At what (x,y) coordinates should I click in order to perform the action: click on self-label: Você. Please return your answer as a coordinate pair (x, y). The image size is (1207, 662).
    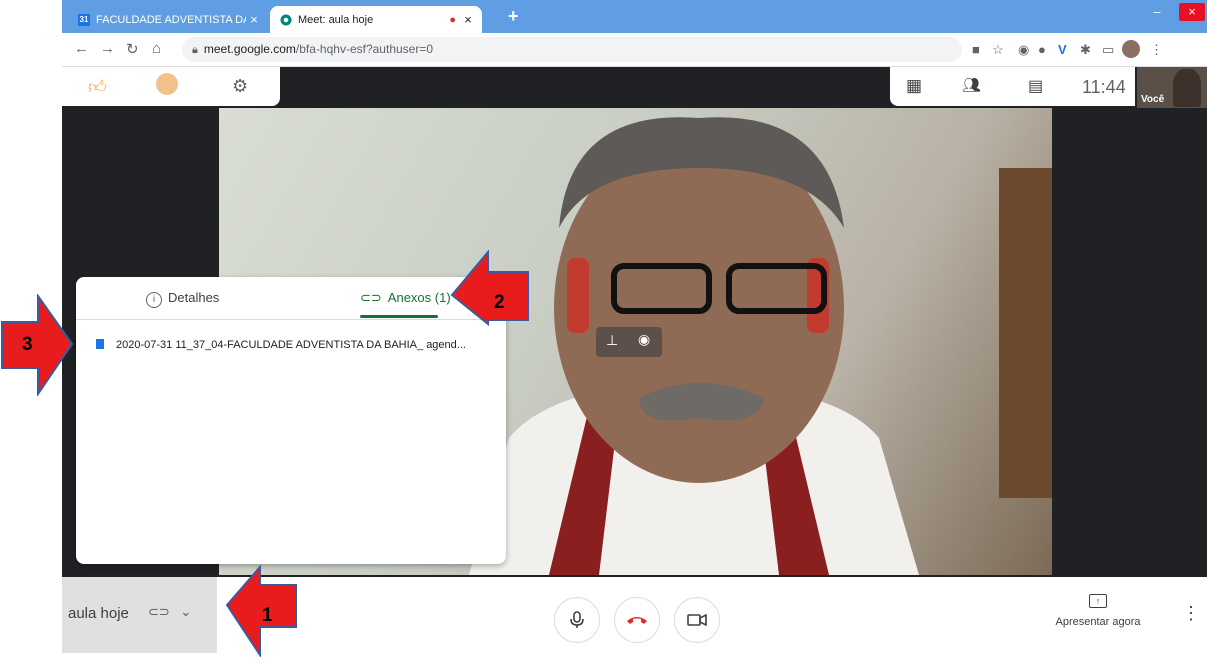
    Looking at the image, I should click on (1153, 99).